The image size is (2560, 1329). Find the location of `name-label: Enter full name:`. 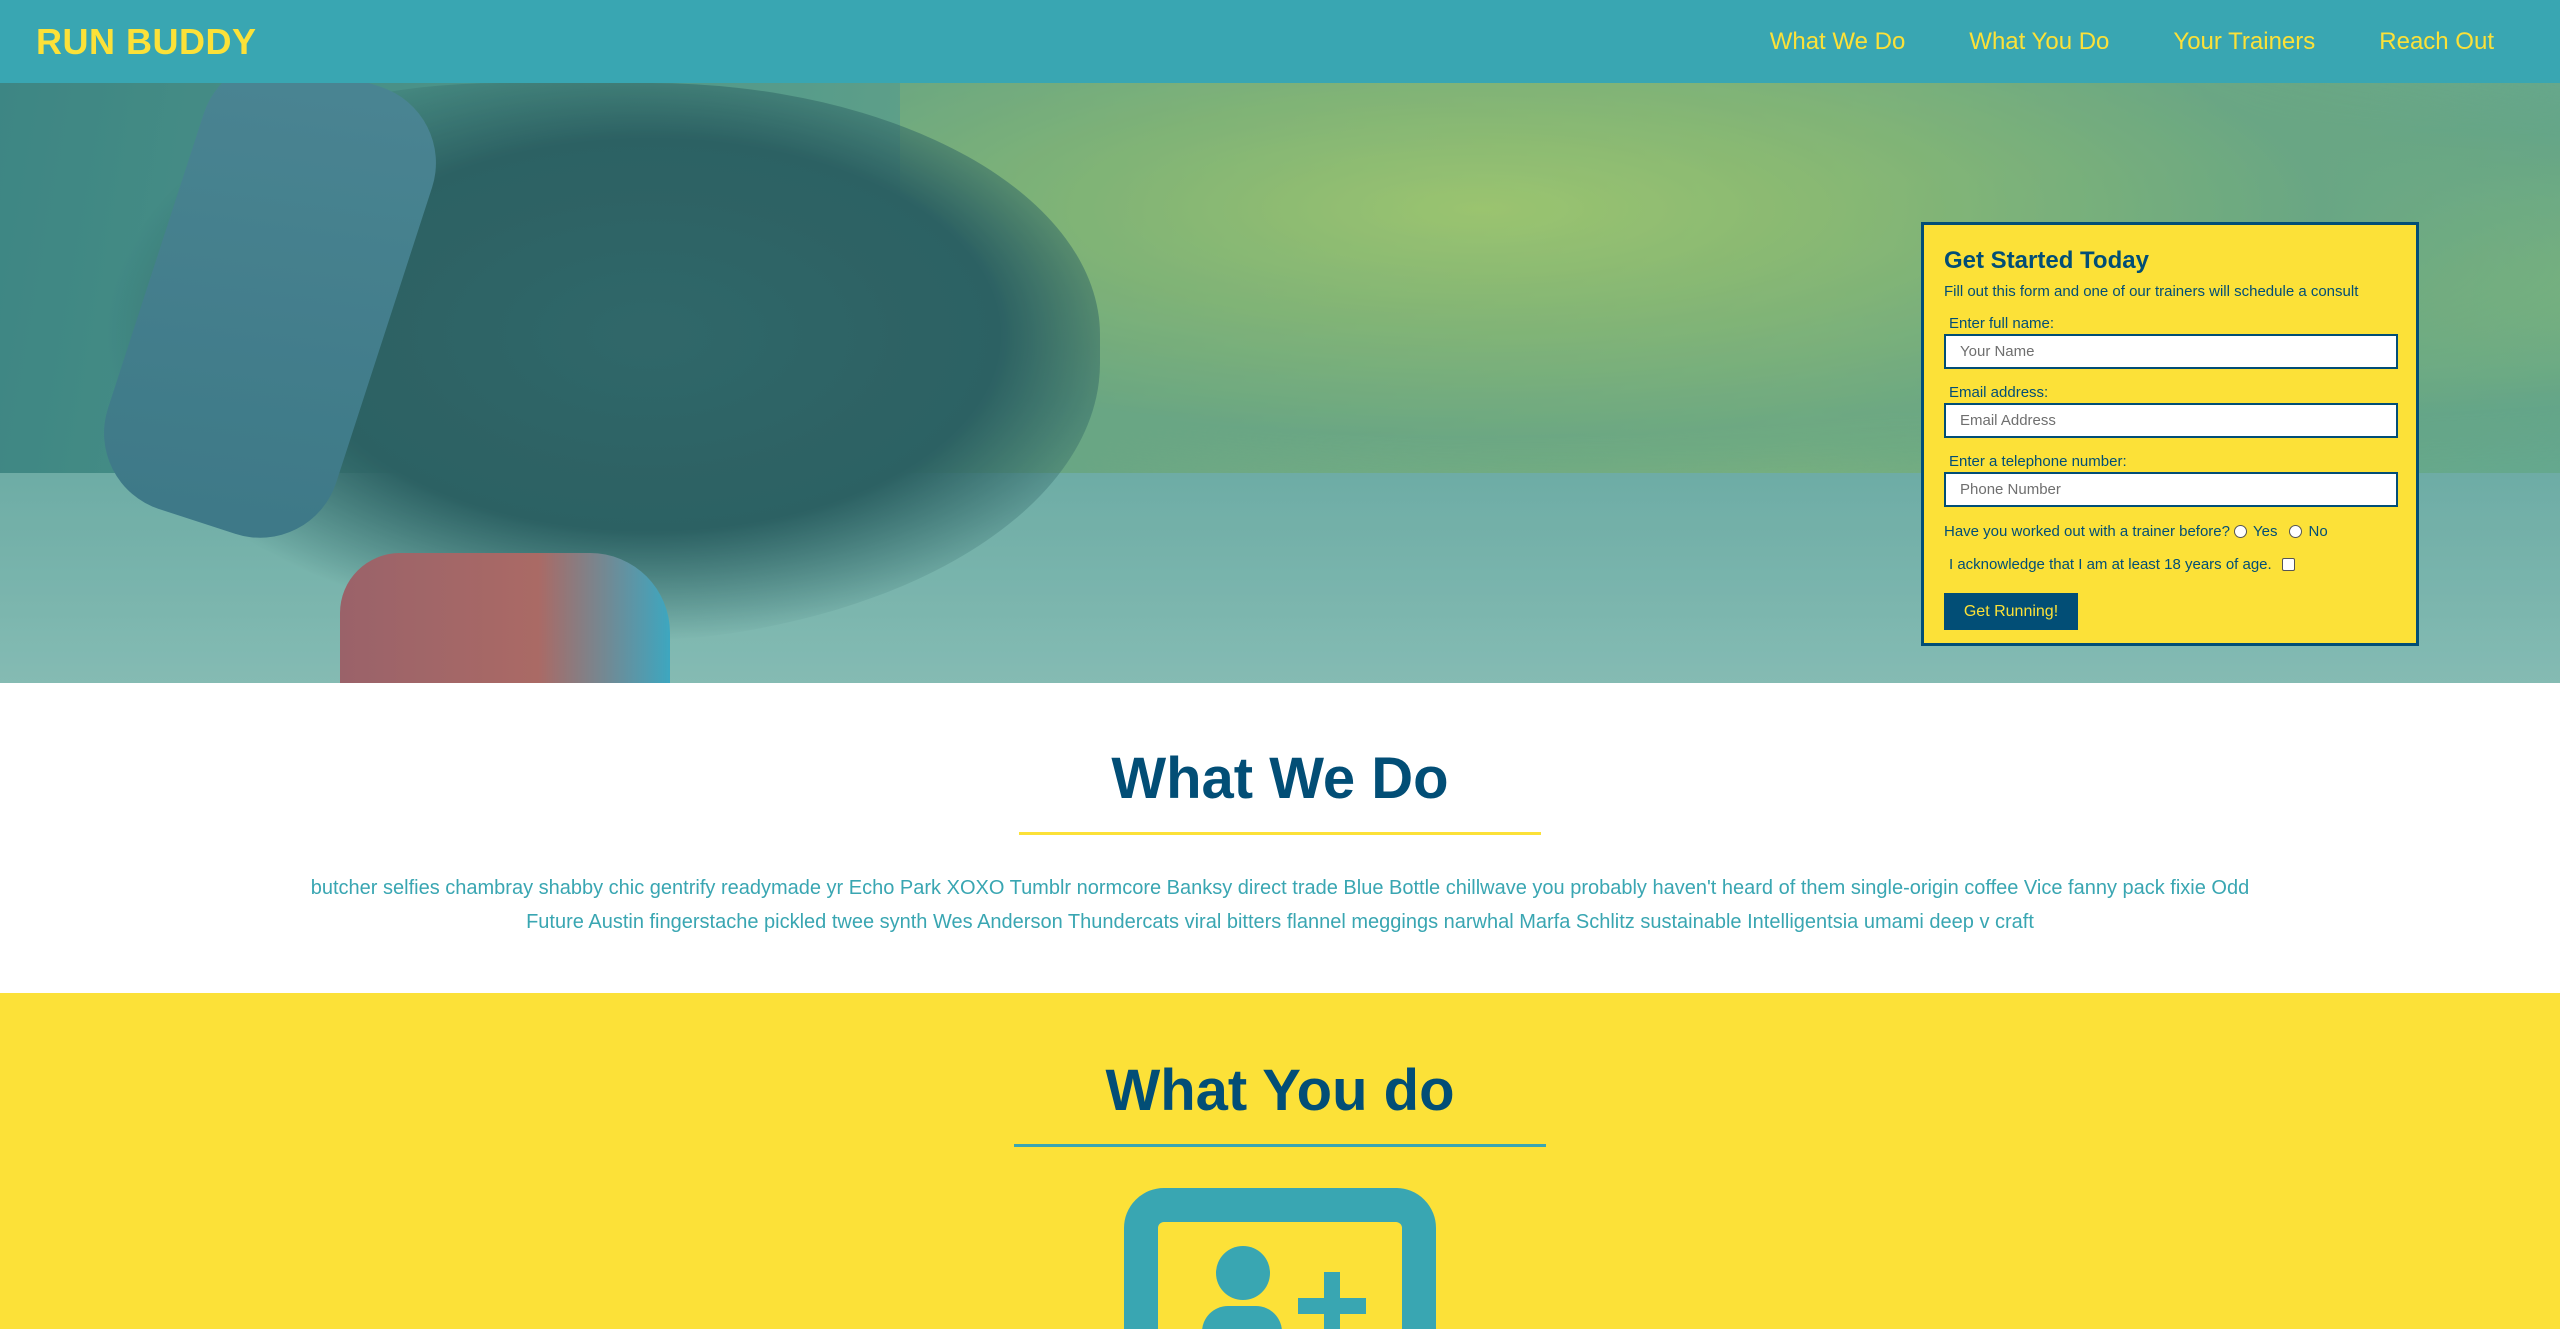

name-label: Enter full name: is located at coordinates (2002, 323).